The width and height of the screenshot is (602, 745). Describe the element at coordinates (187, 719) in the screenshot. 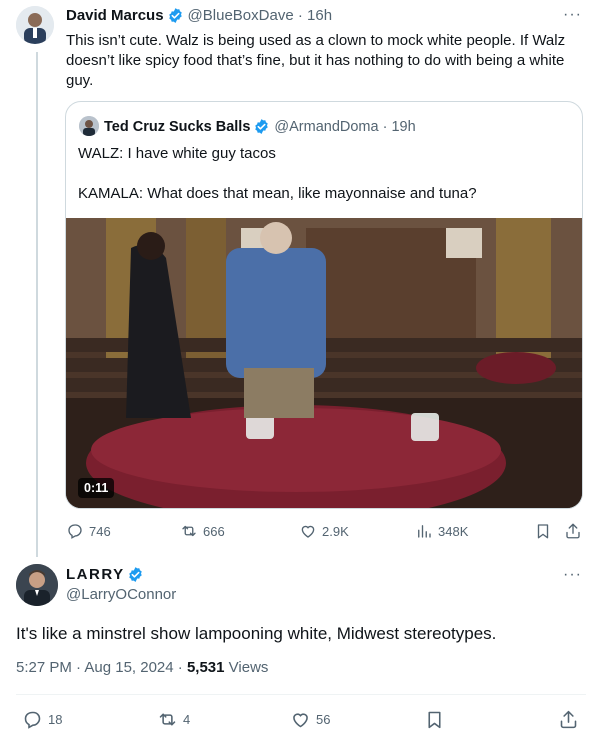

I see `repost-count: 4` at that location.